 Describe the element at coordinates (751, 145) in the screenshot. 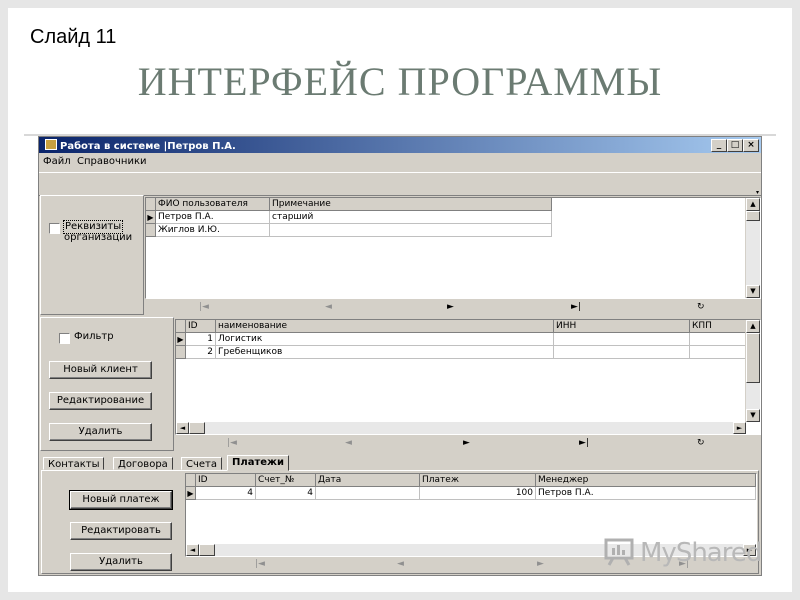

I see `close-button: ×` at that location.